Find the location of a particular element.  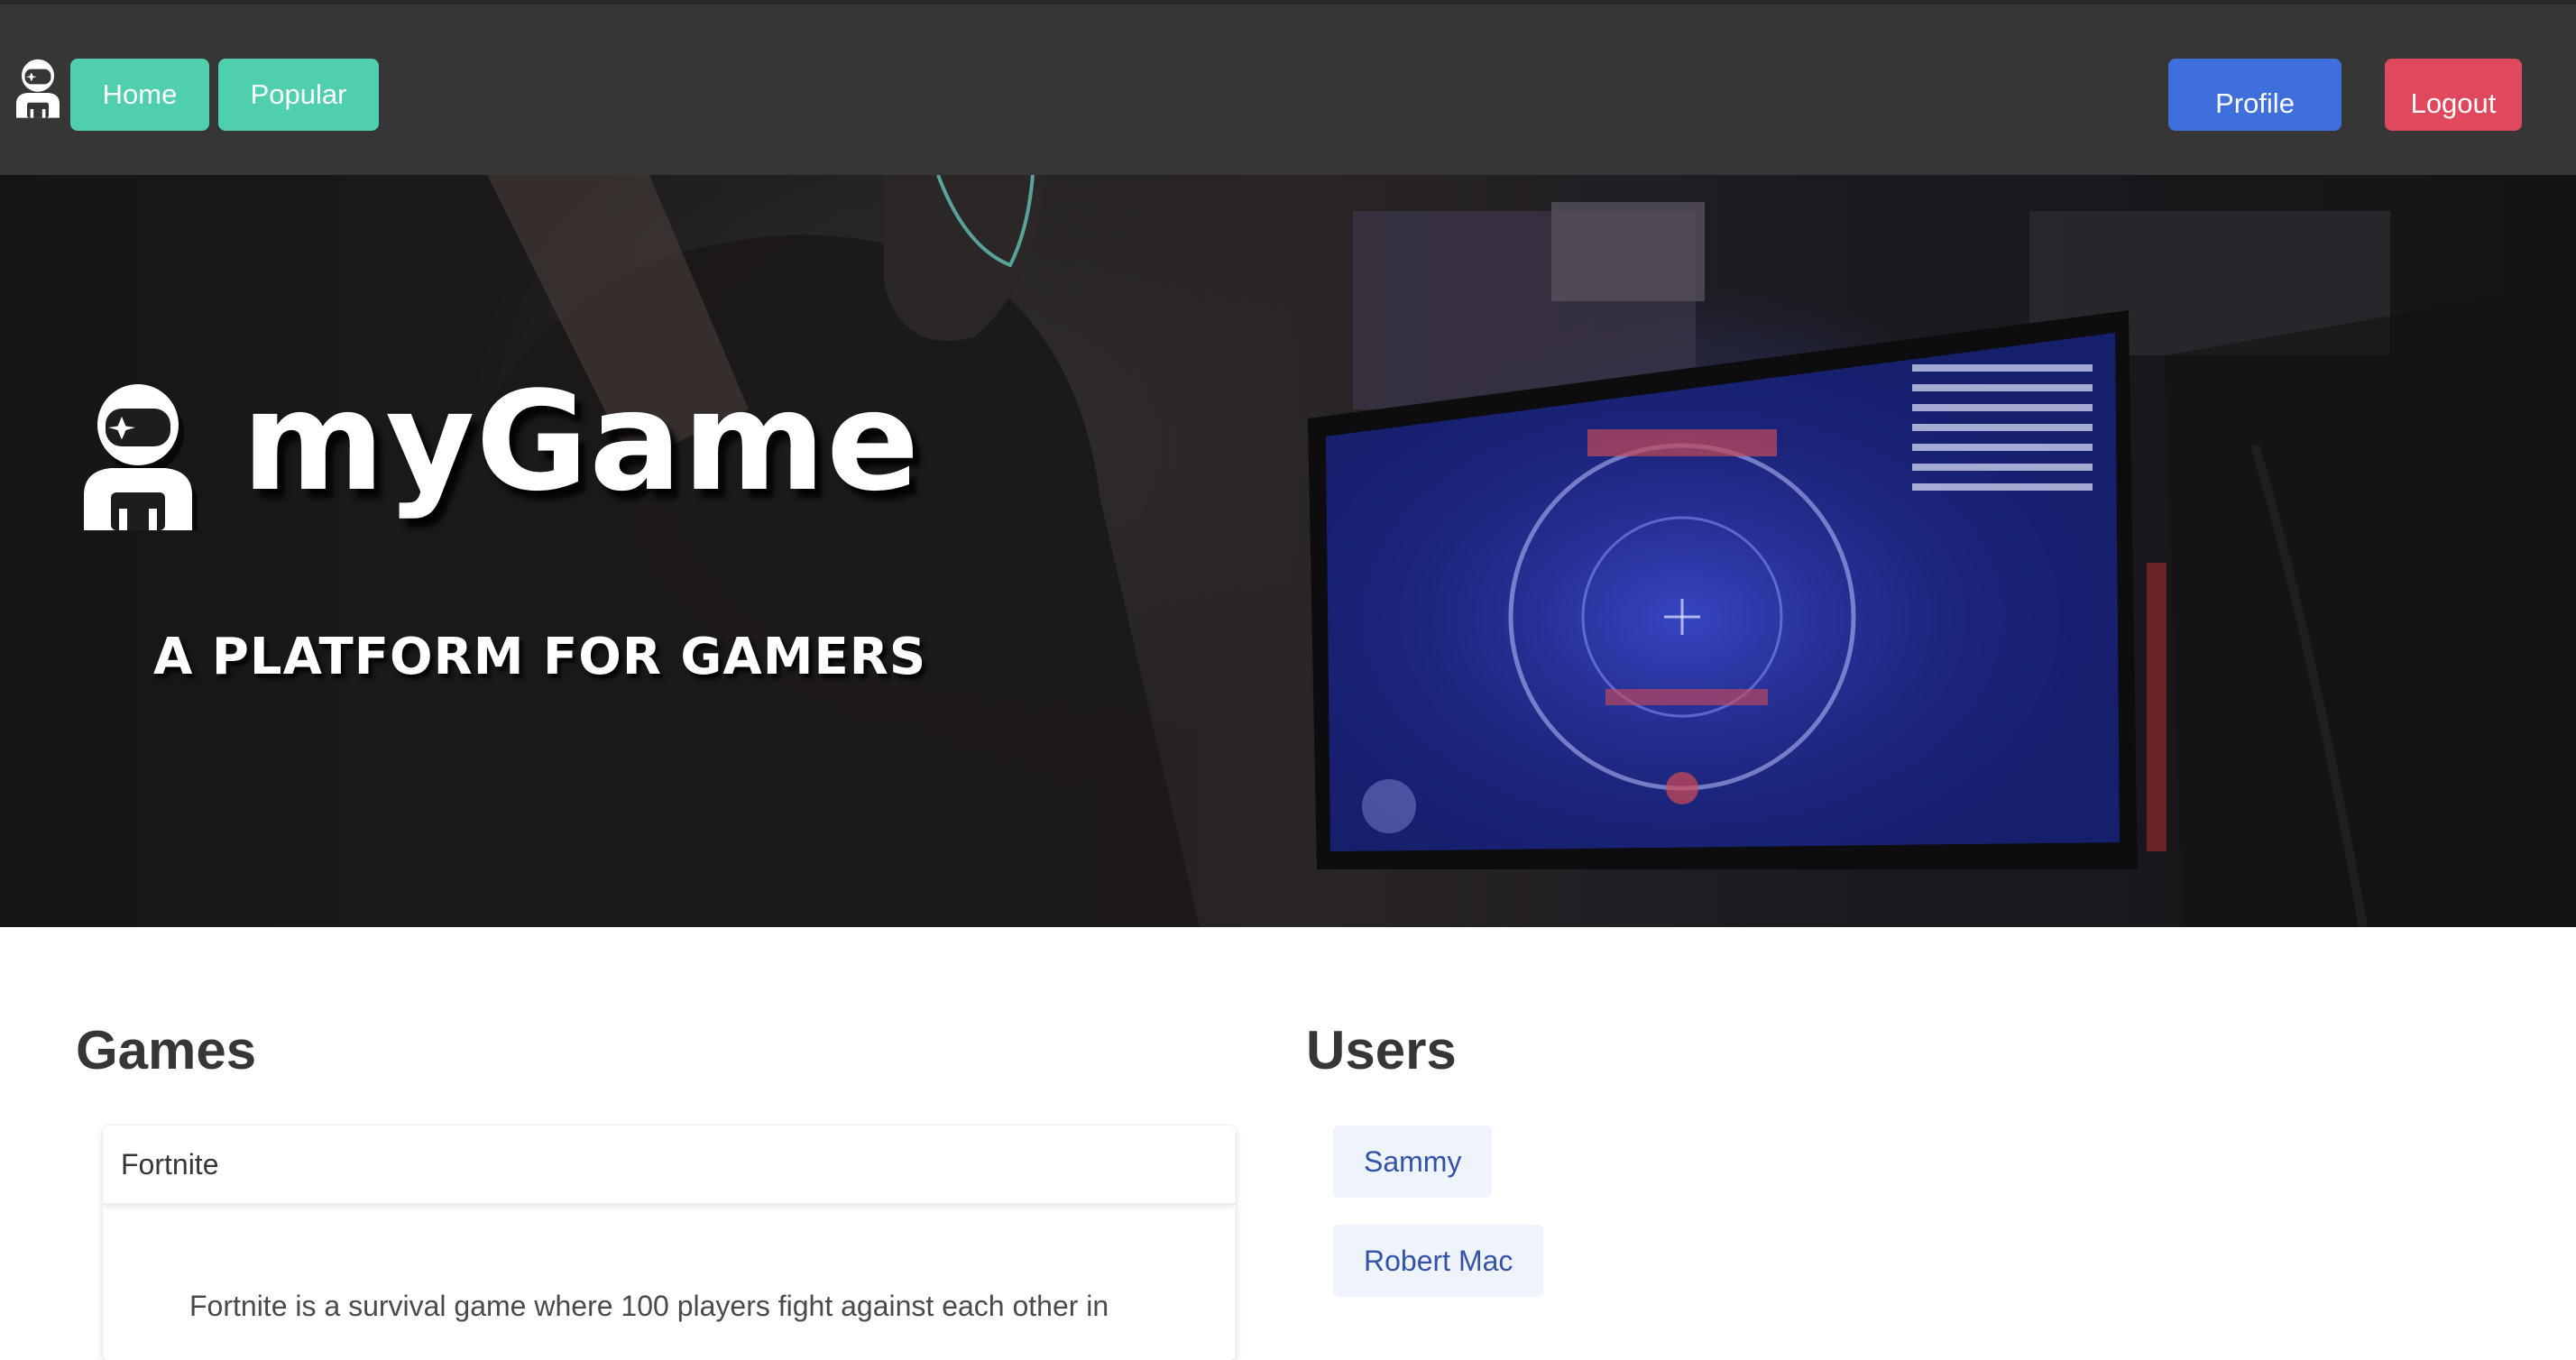

astronaut-logo-icon is located at coordinates (141, 457).